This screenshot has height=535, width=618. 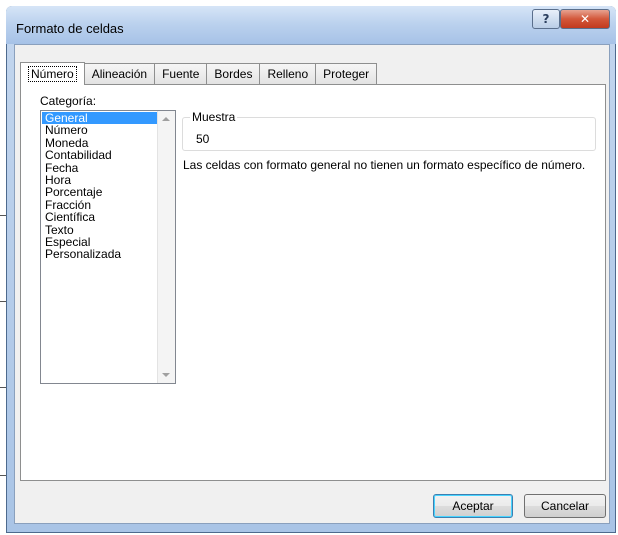 What do you see at coordinates (70, 28) in the screenshot?
I see `dialog-title: Formato de celdas` at bounding box center [70, 28].